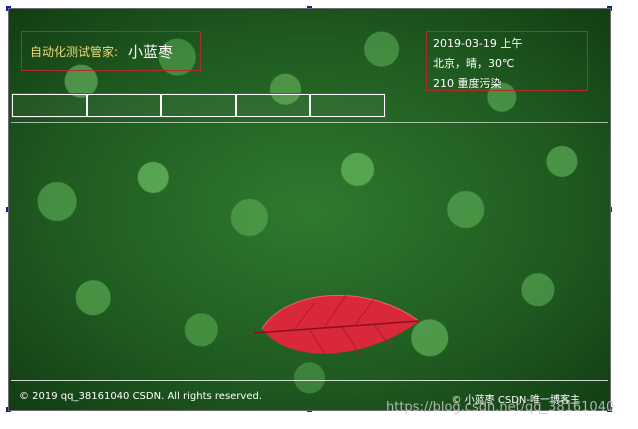 The width and height of the screenshot is (638, 429). Describe the element at coordinates (74, 51) in the screenshot. I see `title-label: 自动化测试管家:` at that location.